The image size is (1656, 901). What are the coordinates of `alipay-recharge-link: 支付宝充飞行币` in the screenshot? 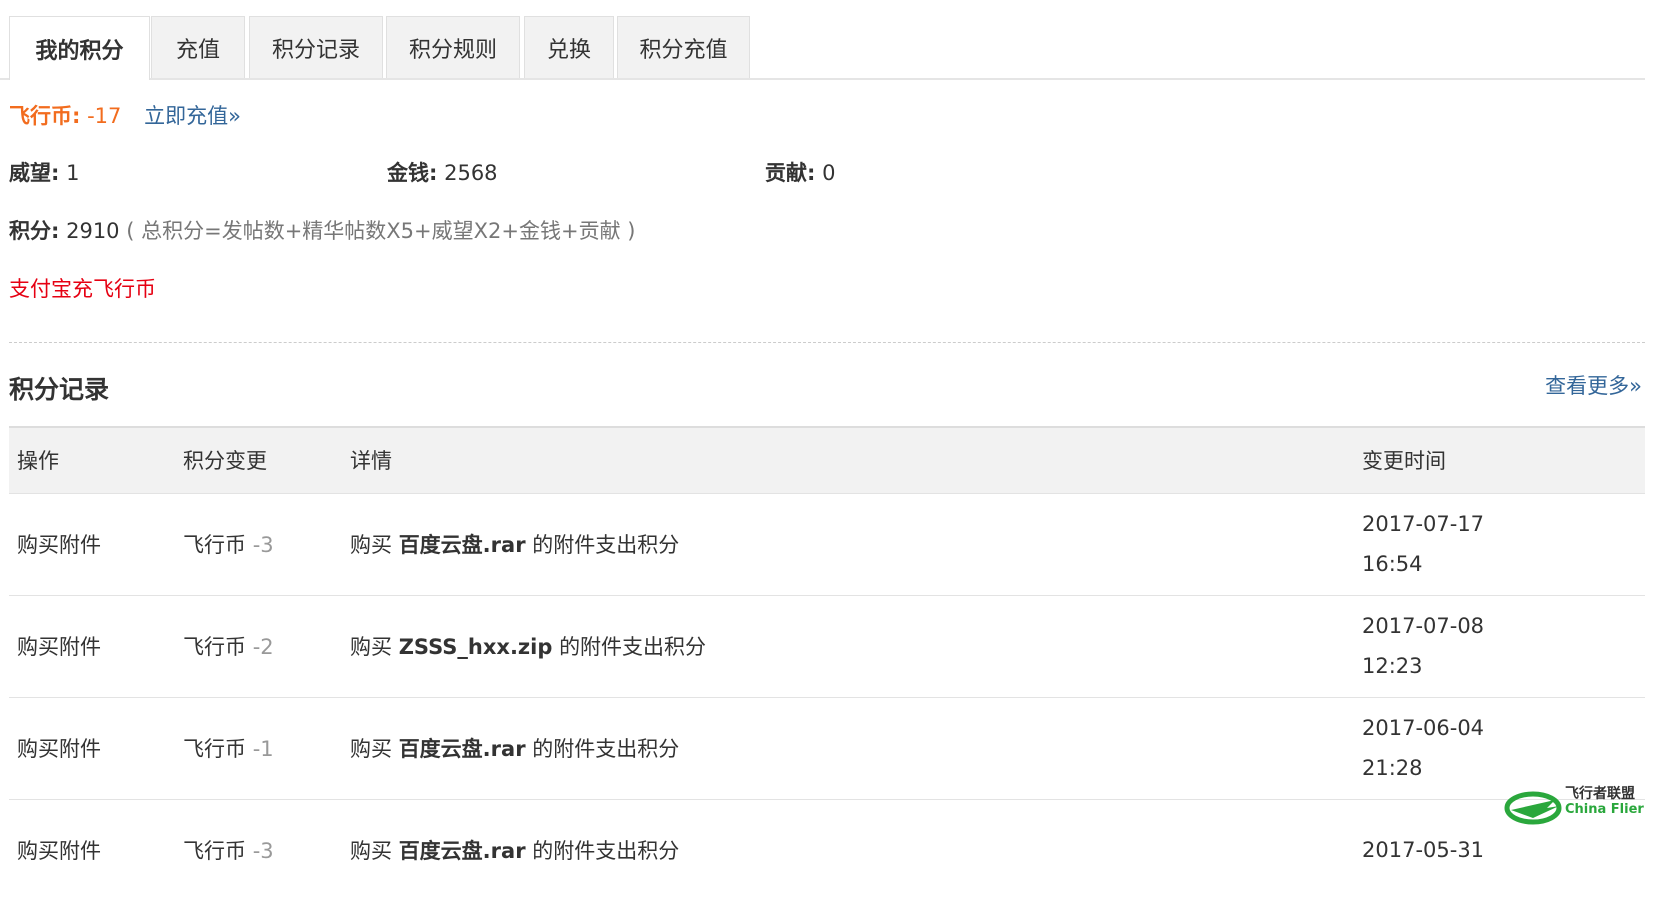 It's located at (82, 289).